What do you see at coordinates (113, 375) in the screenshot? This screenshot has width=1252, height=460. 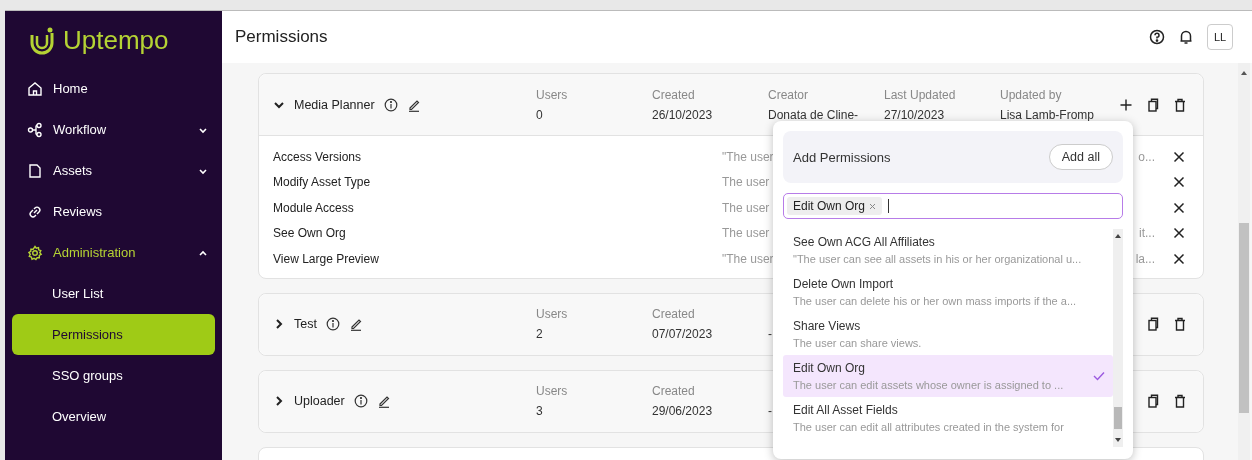 I see `nav-subitem: SSO groups` at bounding box center [113, 375].